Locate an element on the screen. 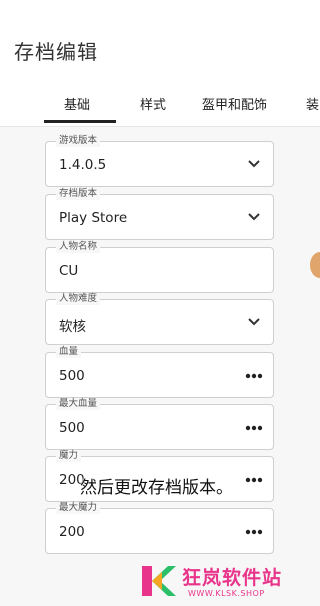 The height and width of the screenshot is (606, 320). field-value: 软核 is located at coordinates (72, 327).